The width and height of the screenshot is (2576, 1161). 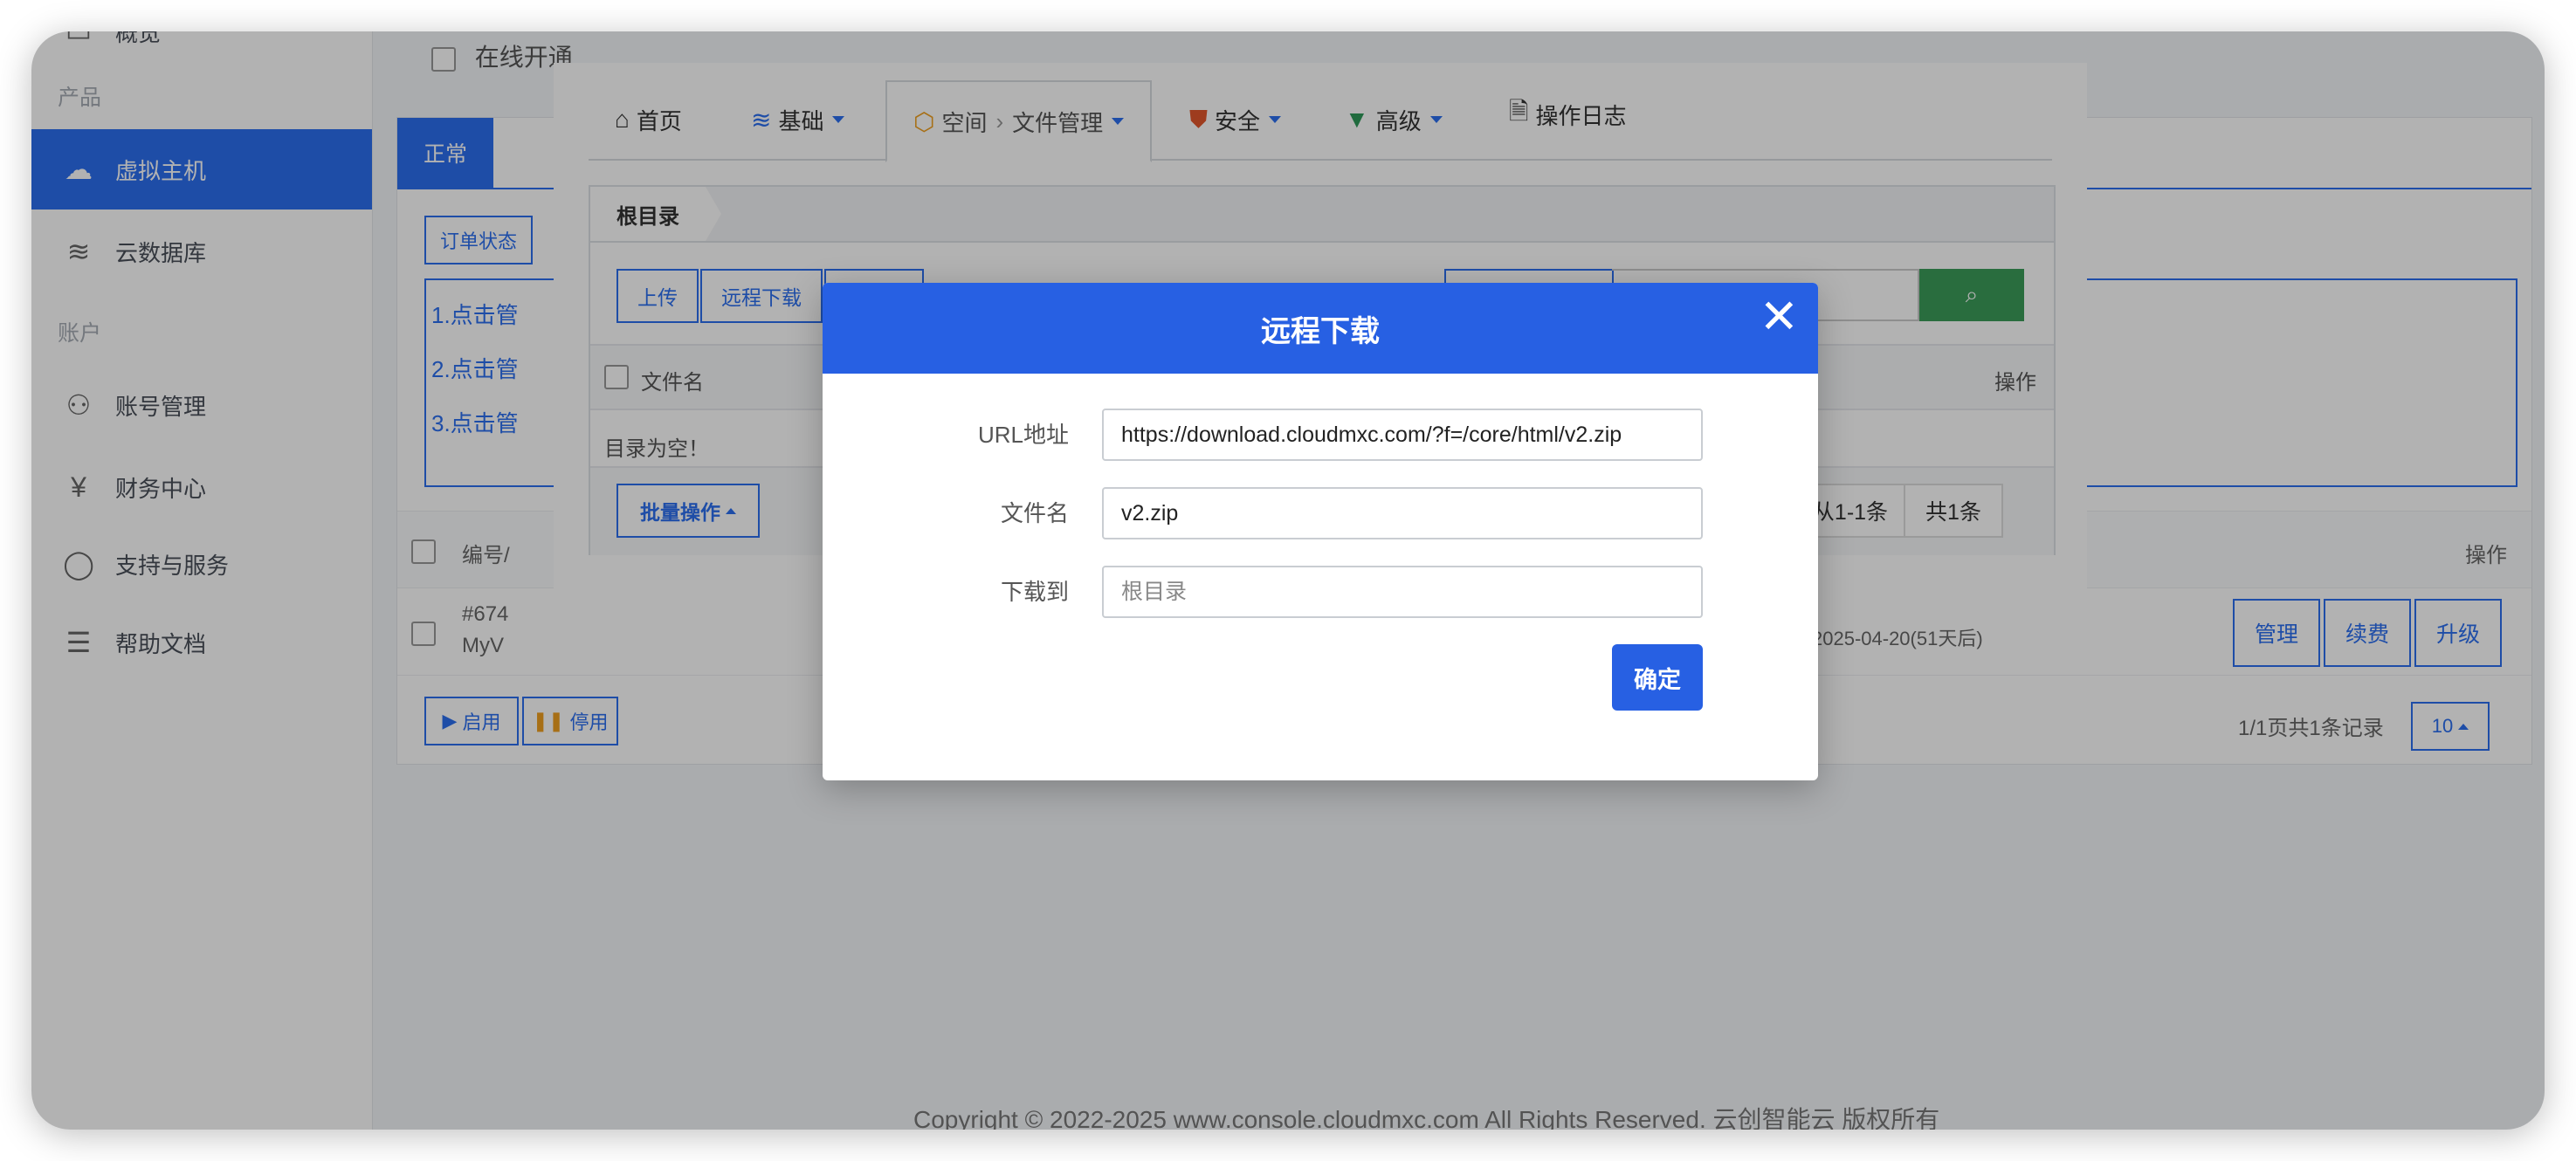 I want to click on dialog-header: 远程下载 ✕, so click(x=1320, y=328).